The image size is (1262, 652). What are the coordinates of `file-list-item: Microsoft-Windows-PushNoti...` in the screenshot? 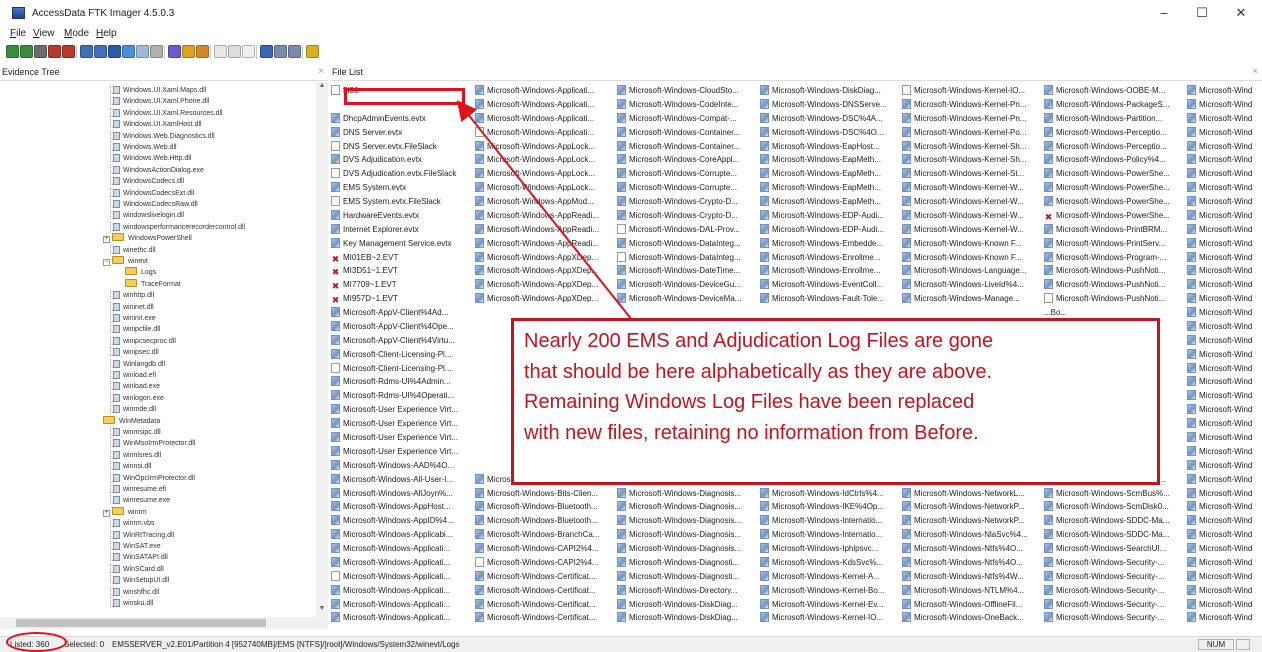 It's located at (1114, 285).